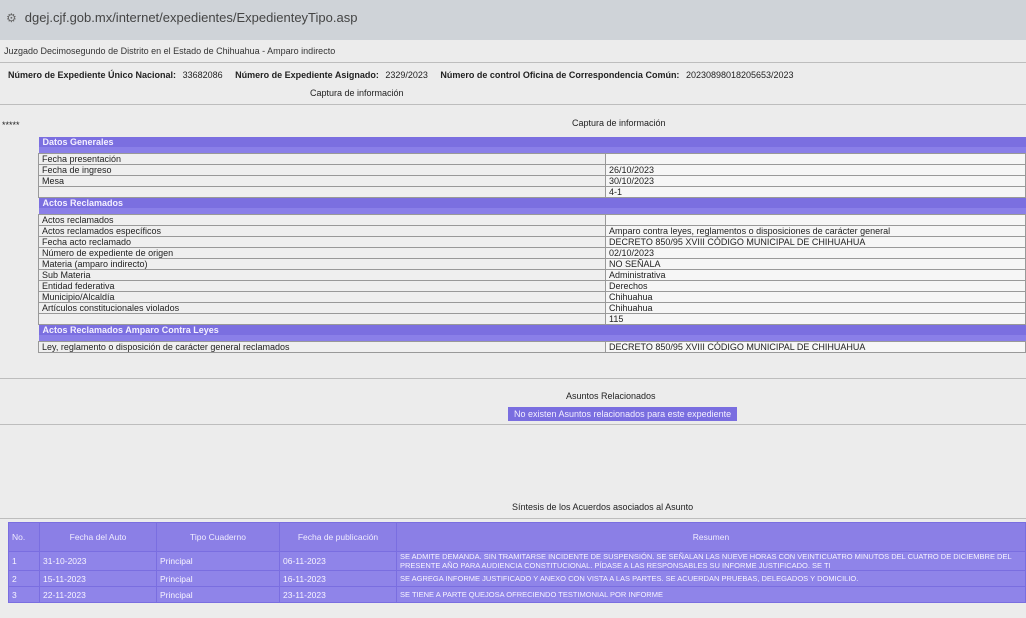 This screenshot has height=618, width=1026. I want to click on section-datos-generales: Datos Generales, so click(532, 142).